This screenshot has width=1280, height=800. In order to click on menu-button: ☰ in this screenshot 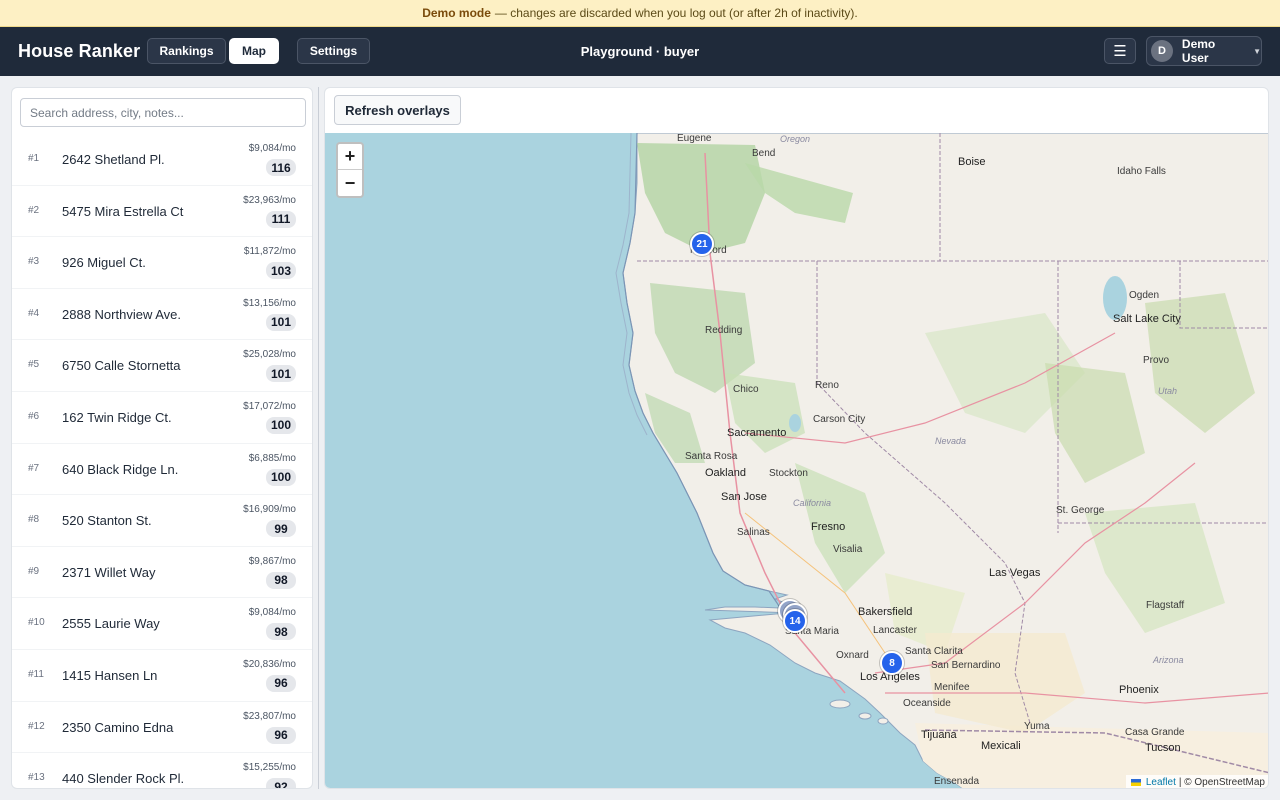, I will do `click(1120, 51)`.